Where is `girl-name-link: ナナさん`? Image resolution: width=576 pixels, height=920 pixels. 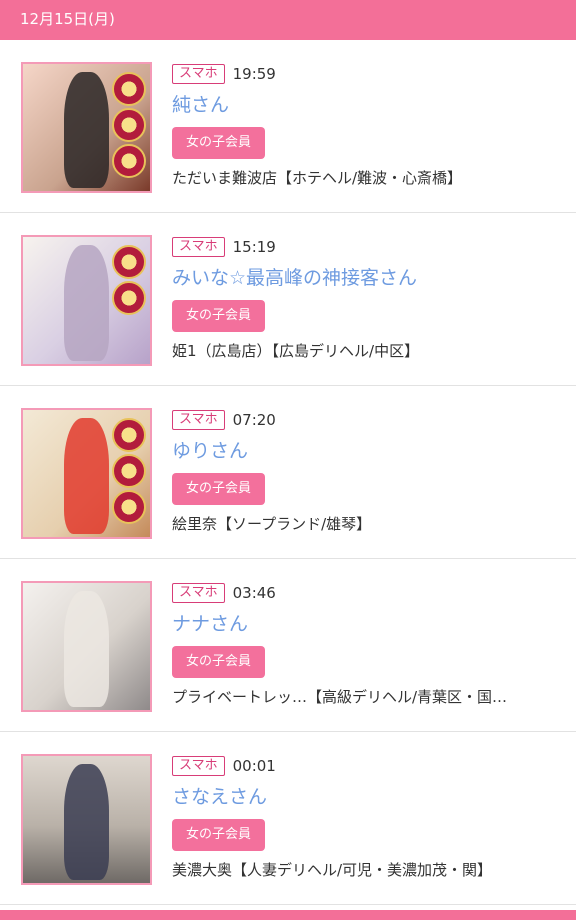 girl-name-link: ナナさん is located at coordinates (369, 624).